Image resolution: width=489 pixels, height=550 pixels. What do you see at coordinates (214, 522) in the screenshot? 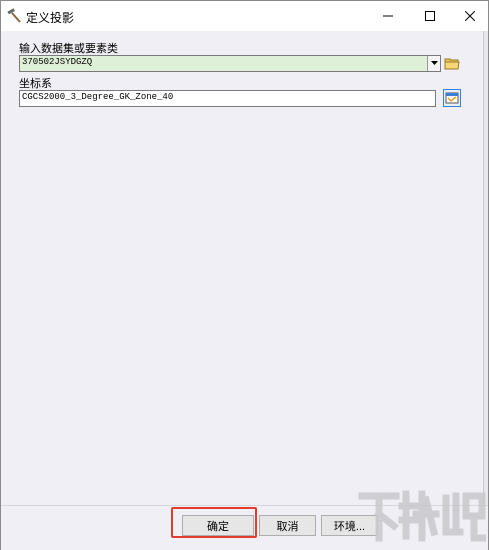
I see `ok-button-highlight` at bounding box center [214, 522].